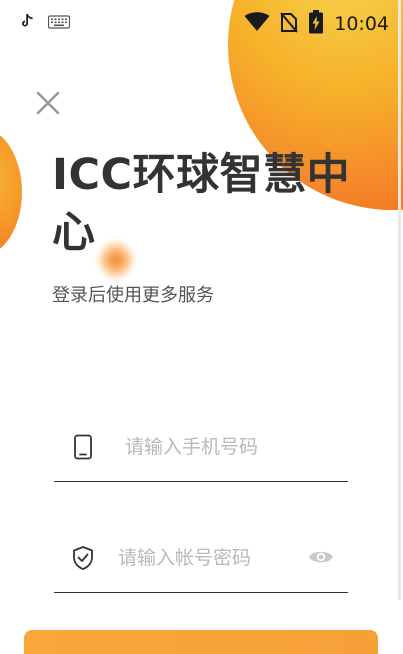  I want to click on tiktok-icon, so click(27, 23).